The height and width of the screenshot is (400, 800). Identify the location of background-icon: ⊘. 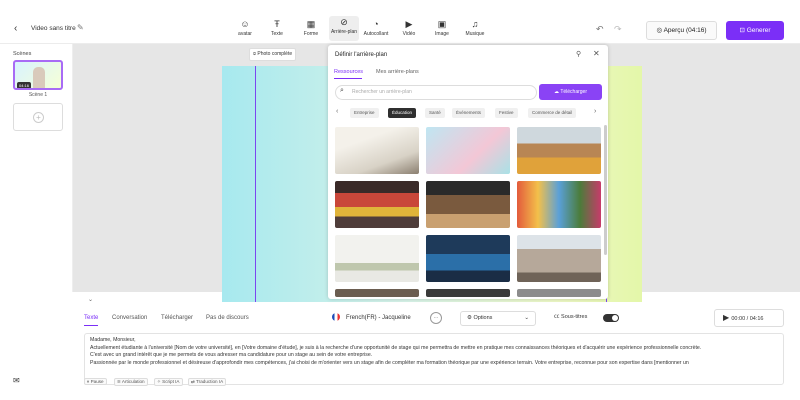
(344, 22).